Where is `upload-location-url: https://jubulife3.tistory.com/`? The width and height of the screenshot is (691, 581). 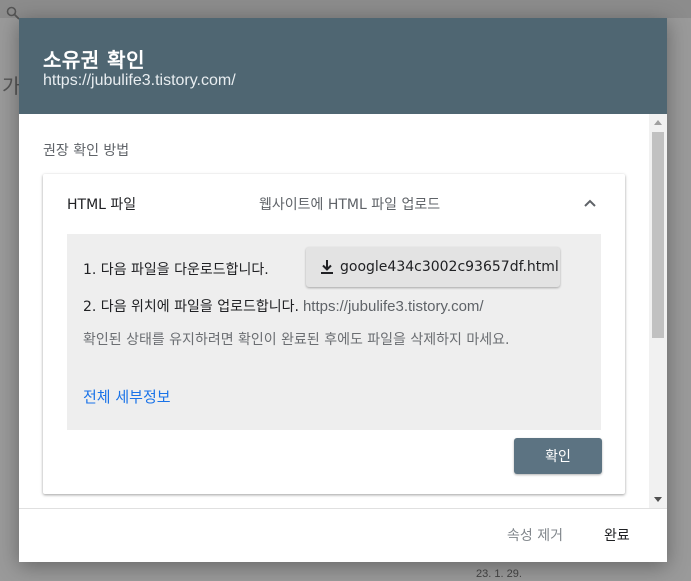
upload-location-url: https://jubulife3.tistory.com/ is located at coordinates (393, 306).